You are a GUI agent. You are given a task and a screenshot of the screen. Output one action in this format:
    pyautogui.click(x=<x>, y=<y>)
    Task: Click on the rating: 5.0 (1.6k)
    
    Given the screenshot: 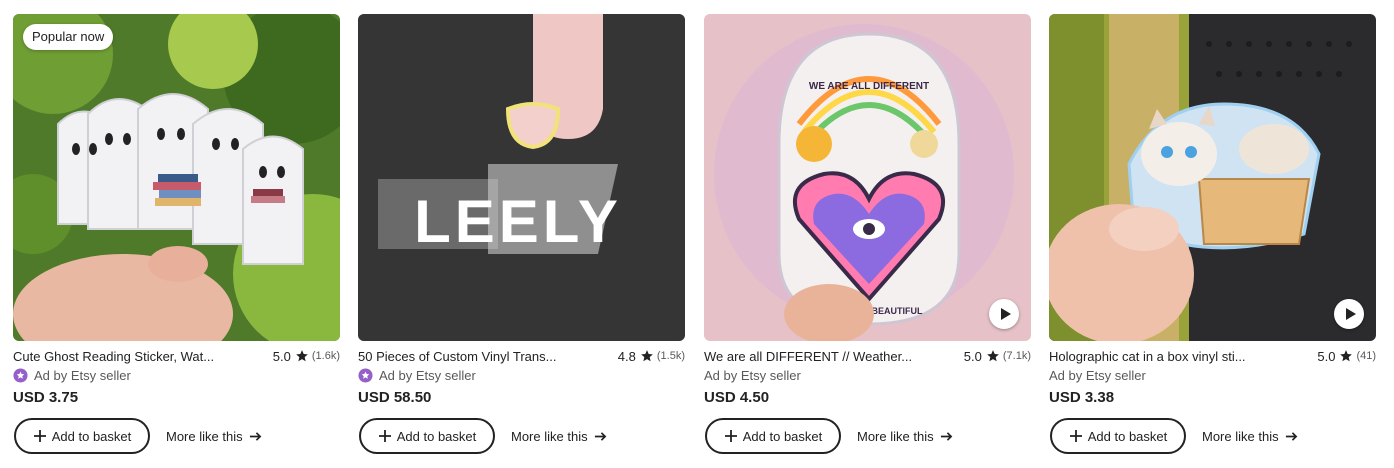 What is the action you would take?
    pyautogui.click(x=306, y=356)
    